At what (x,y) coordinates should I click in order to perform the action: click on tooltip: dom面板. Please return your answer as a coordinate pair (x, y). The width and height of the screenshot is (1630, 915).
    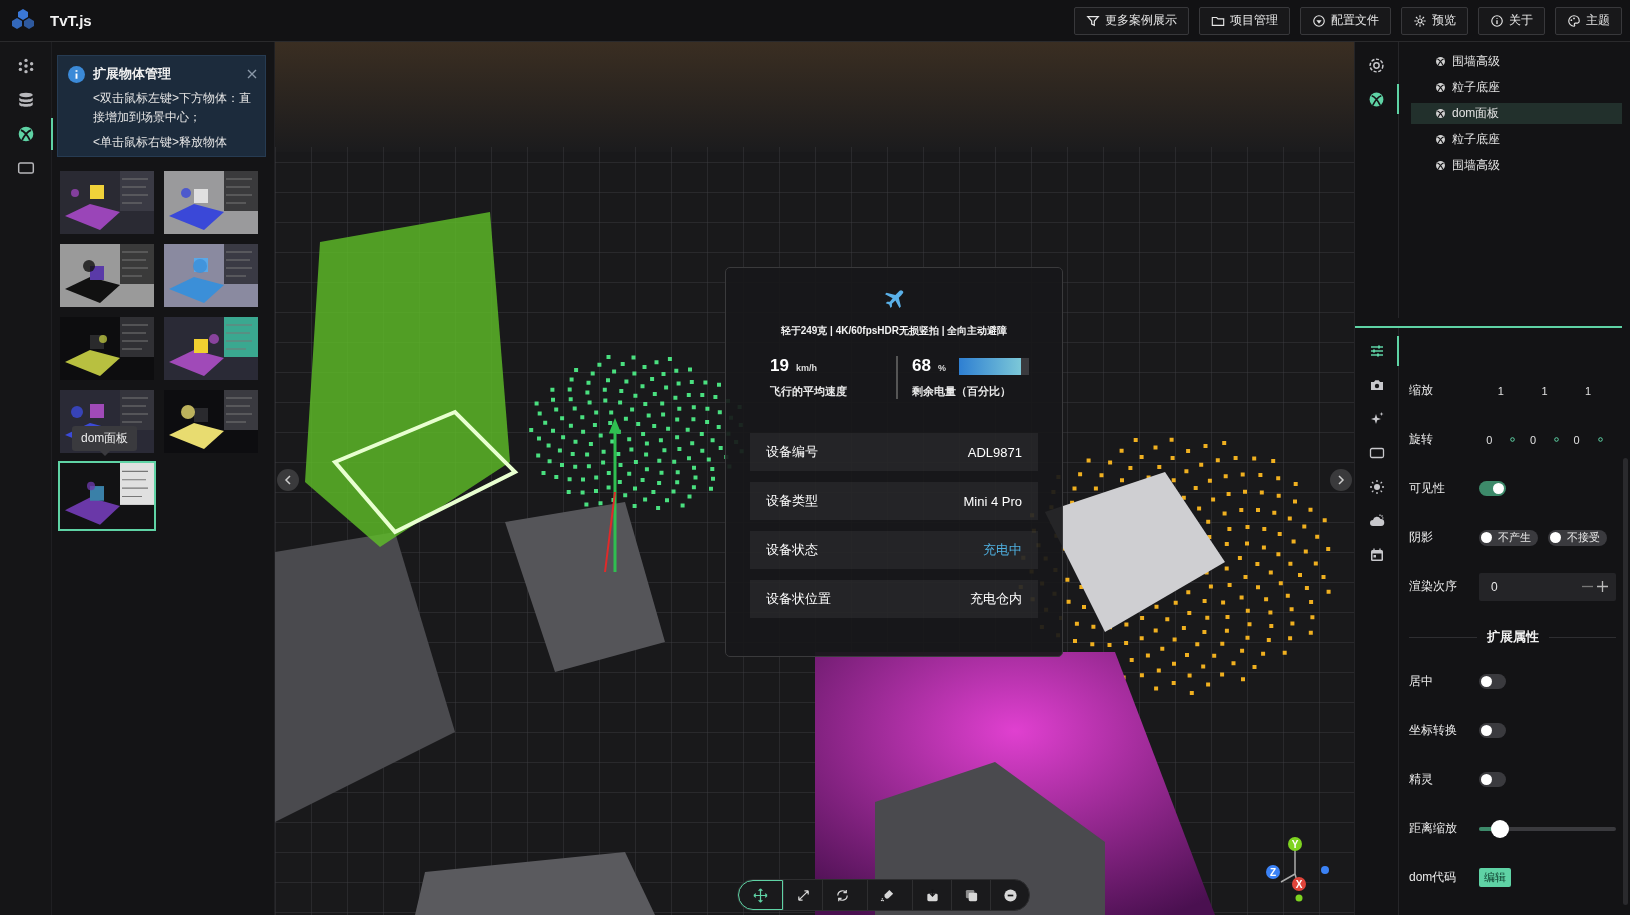
    Looking at the image, I should click on (105, 438).